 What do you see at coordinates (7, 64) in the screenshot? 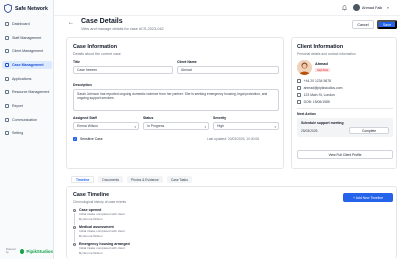
I see `folder-icon` at bounding box center [7, 64].